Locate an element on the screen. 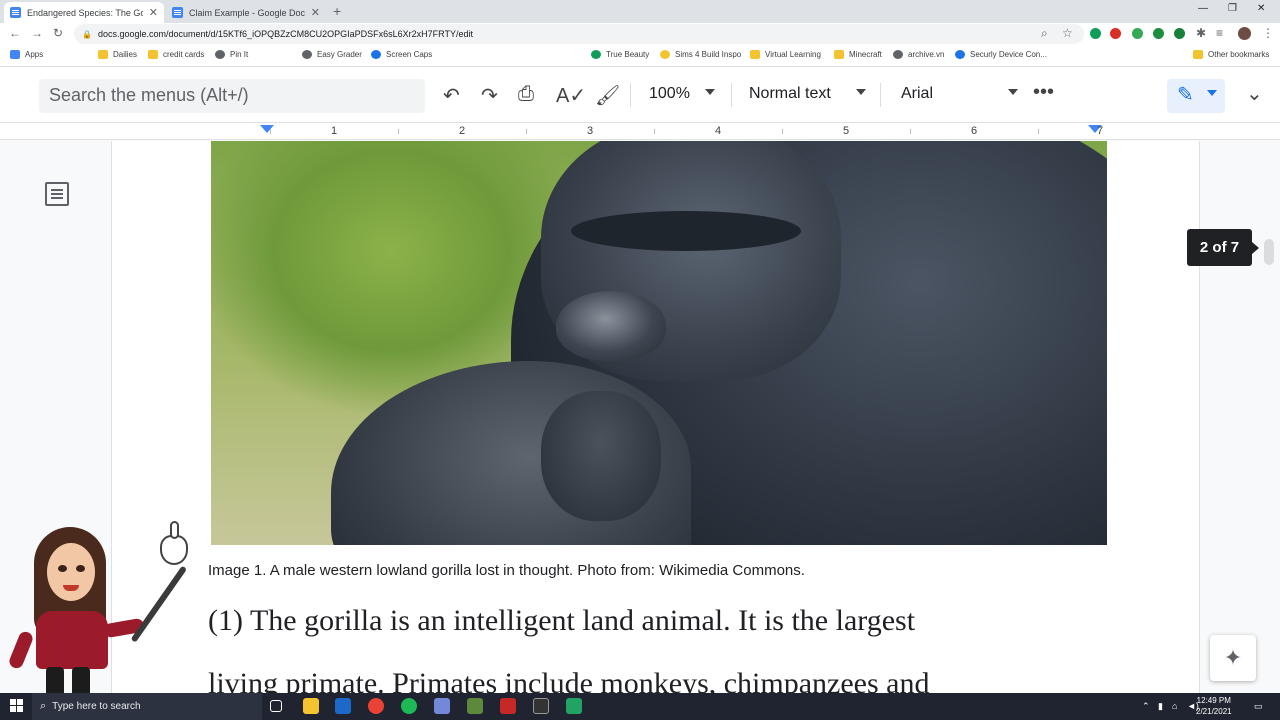 This screenshot has height=720, width=1280. bookmark-folder: Dailies is located at coordinates (117, 54).